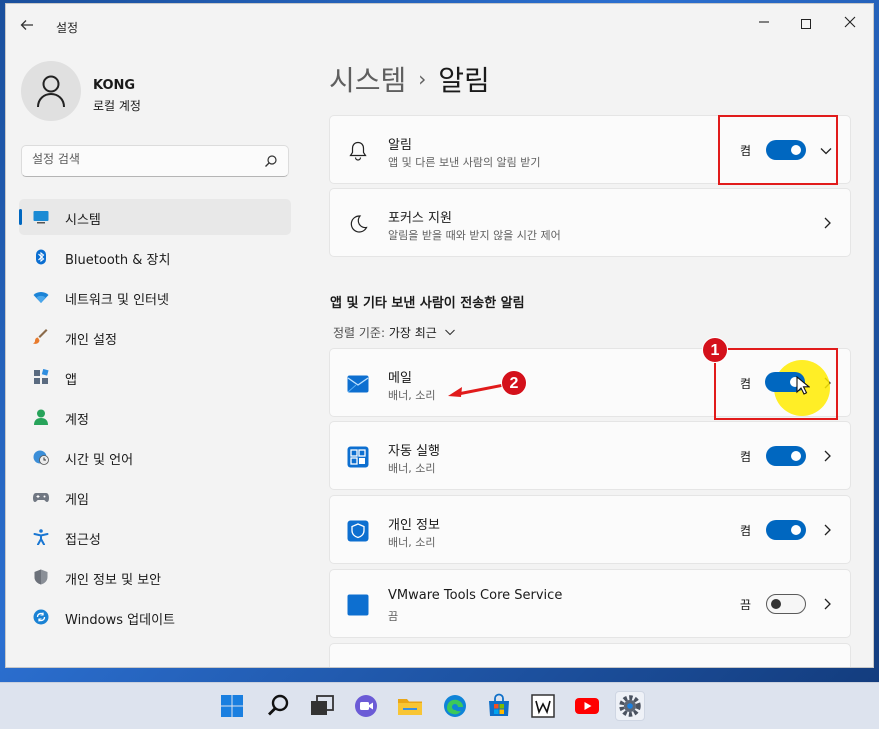 The height and width of the screenshot is (729, 879). I want to click on search-box, so click(155, 161).